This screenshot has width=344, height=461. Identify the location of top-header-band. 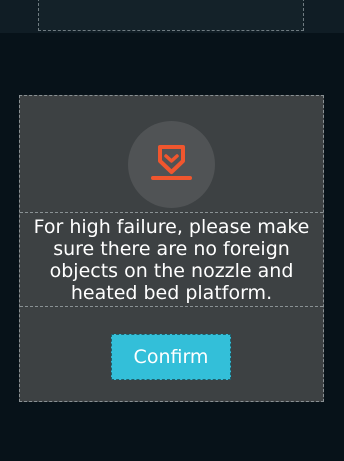
(172, 16).